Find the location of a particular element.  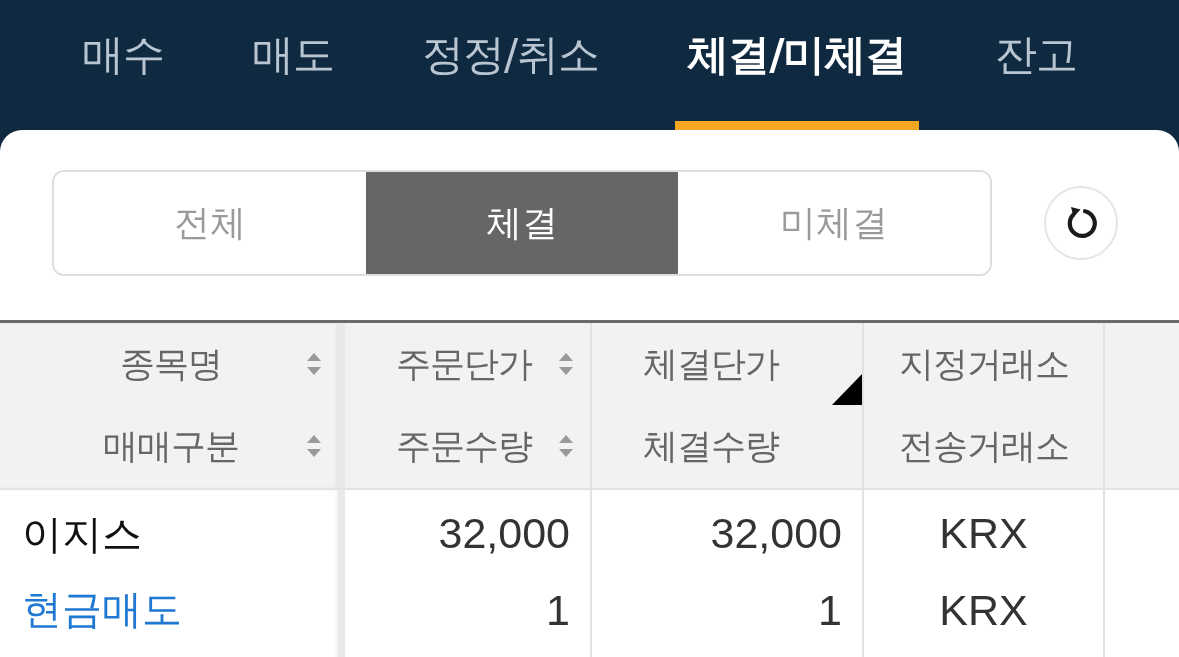

column-header: 종목명 is located at coordinates (170, 364).